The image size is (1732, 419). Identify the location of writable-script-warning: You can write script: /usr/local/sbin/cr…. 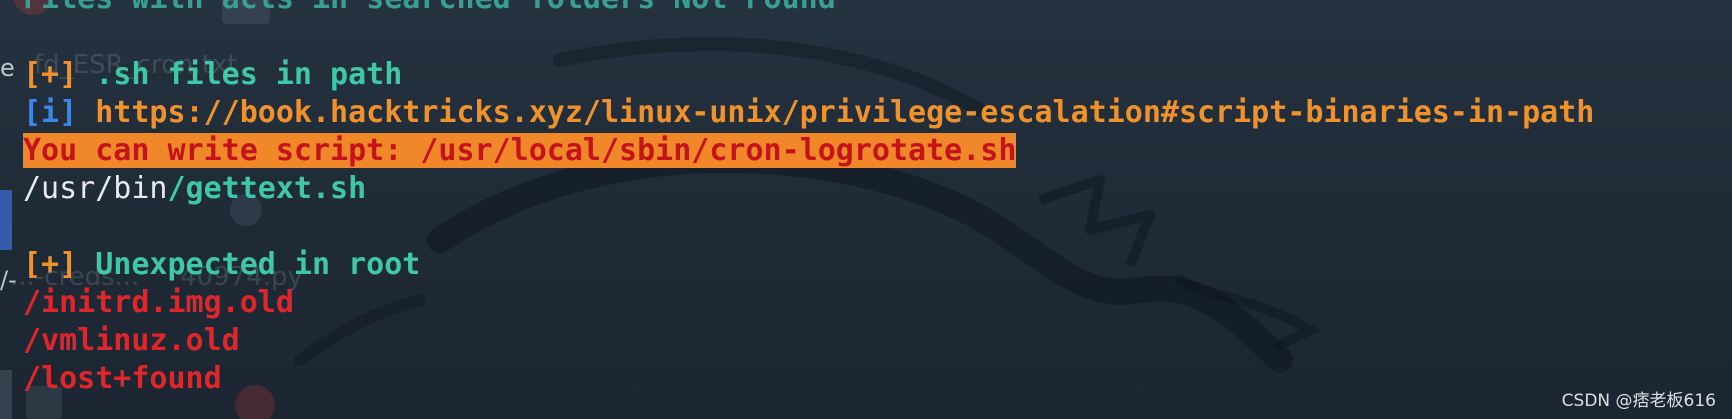
(520, 150).